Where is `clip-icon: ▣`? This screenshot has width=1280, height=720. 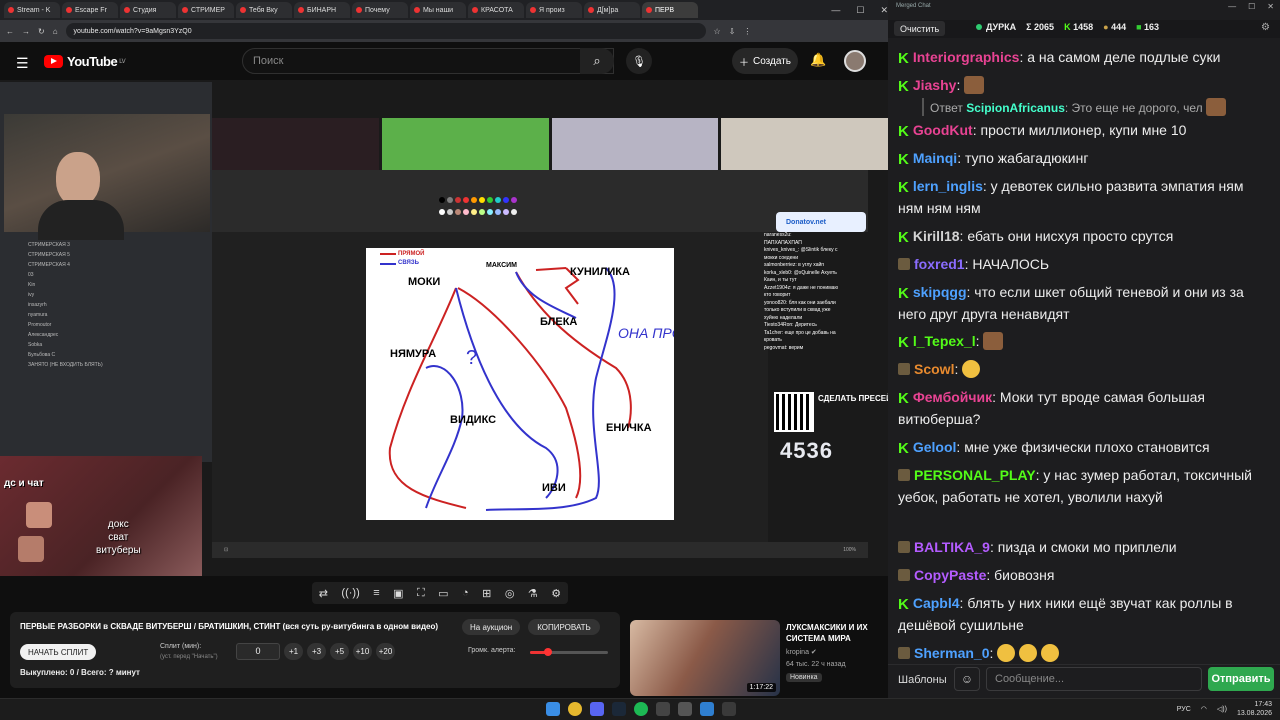
clip-icon: ▣ is located at coordinates (398, 593).